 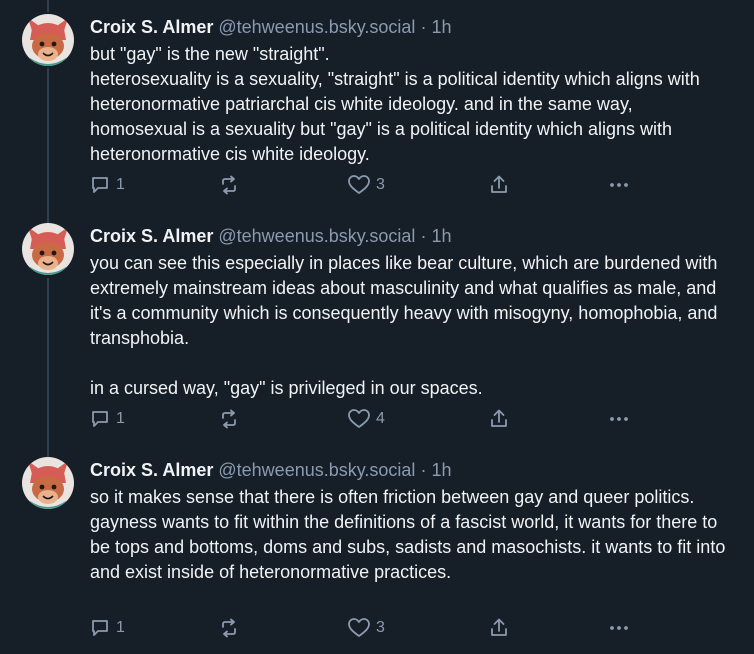 What do you see at coordinates (210, 54) in the screenshot?
I see `post-paragraph: but "gay" is the new "straight".` at bounding box center [210, 54].